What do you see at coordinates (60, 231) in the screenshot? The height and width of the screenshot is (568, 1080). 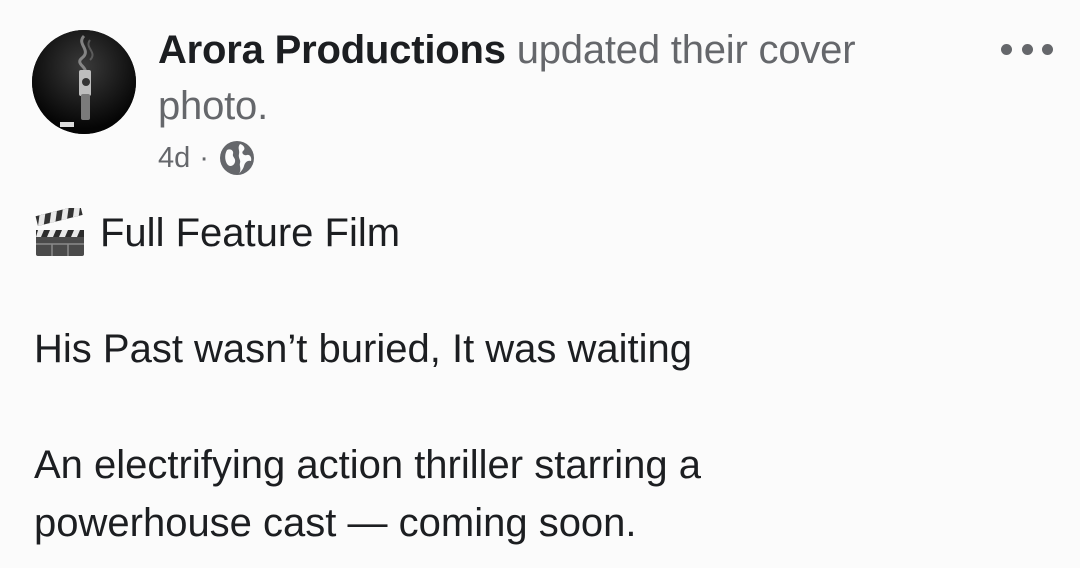 I see `clapper-board-icon` at bounding box center [60, 231].